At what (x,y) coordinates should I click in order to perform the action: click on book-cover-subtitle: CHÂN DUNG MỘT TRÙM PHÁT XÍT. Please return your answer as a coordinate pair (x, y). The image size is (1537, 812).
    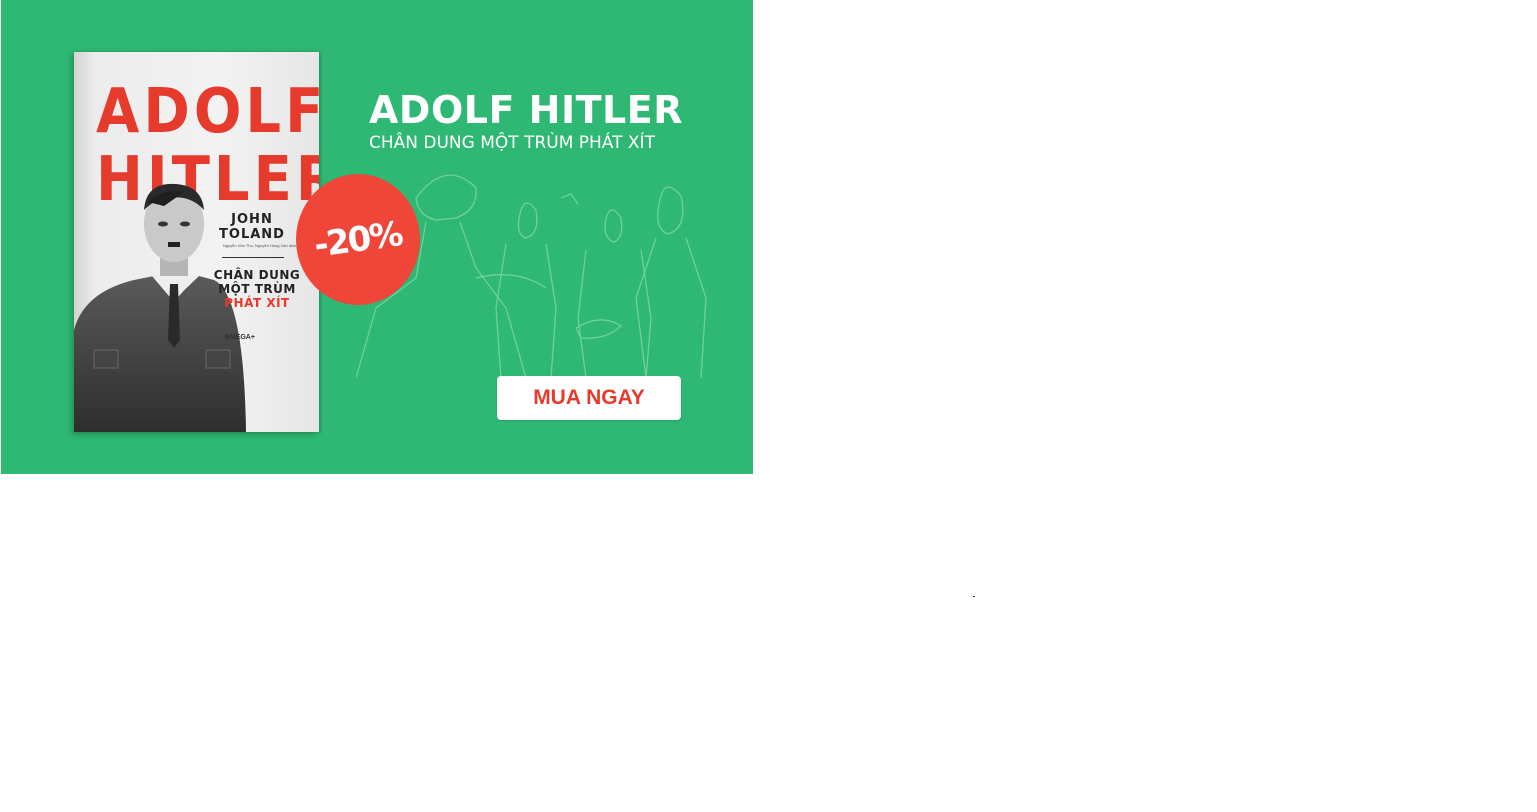
    Looking at the image, I should click on (255, 289).